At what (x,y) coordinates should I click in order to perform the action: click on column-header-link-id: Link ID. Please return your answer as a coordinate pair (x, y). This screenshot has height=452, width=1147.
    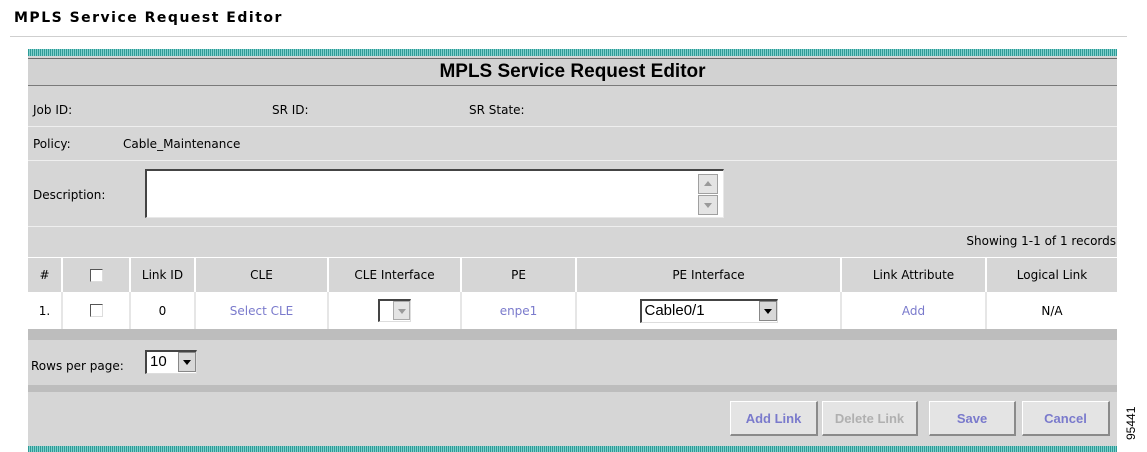
    Looking at the image, I should click on (163, 274).